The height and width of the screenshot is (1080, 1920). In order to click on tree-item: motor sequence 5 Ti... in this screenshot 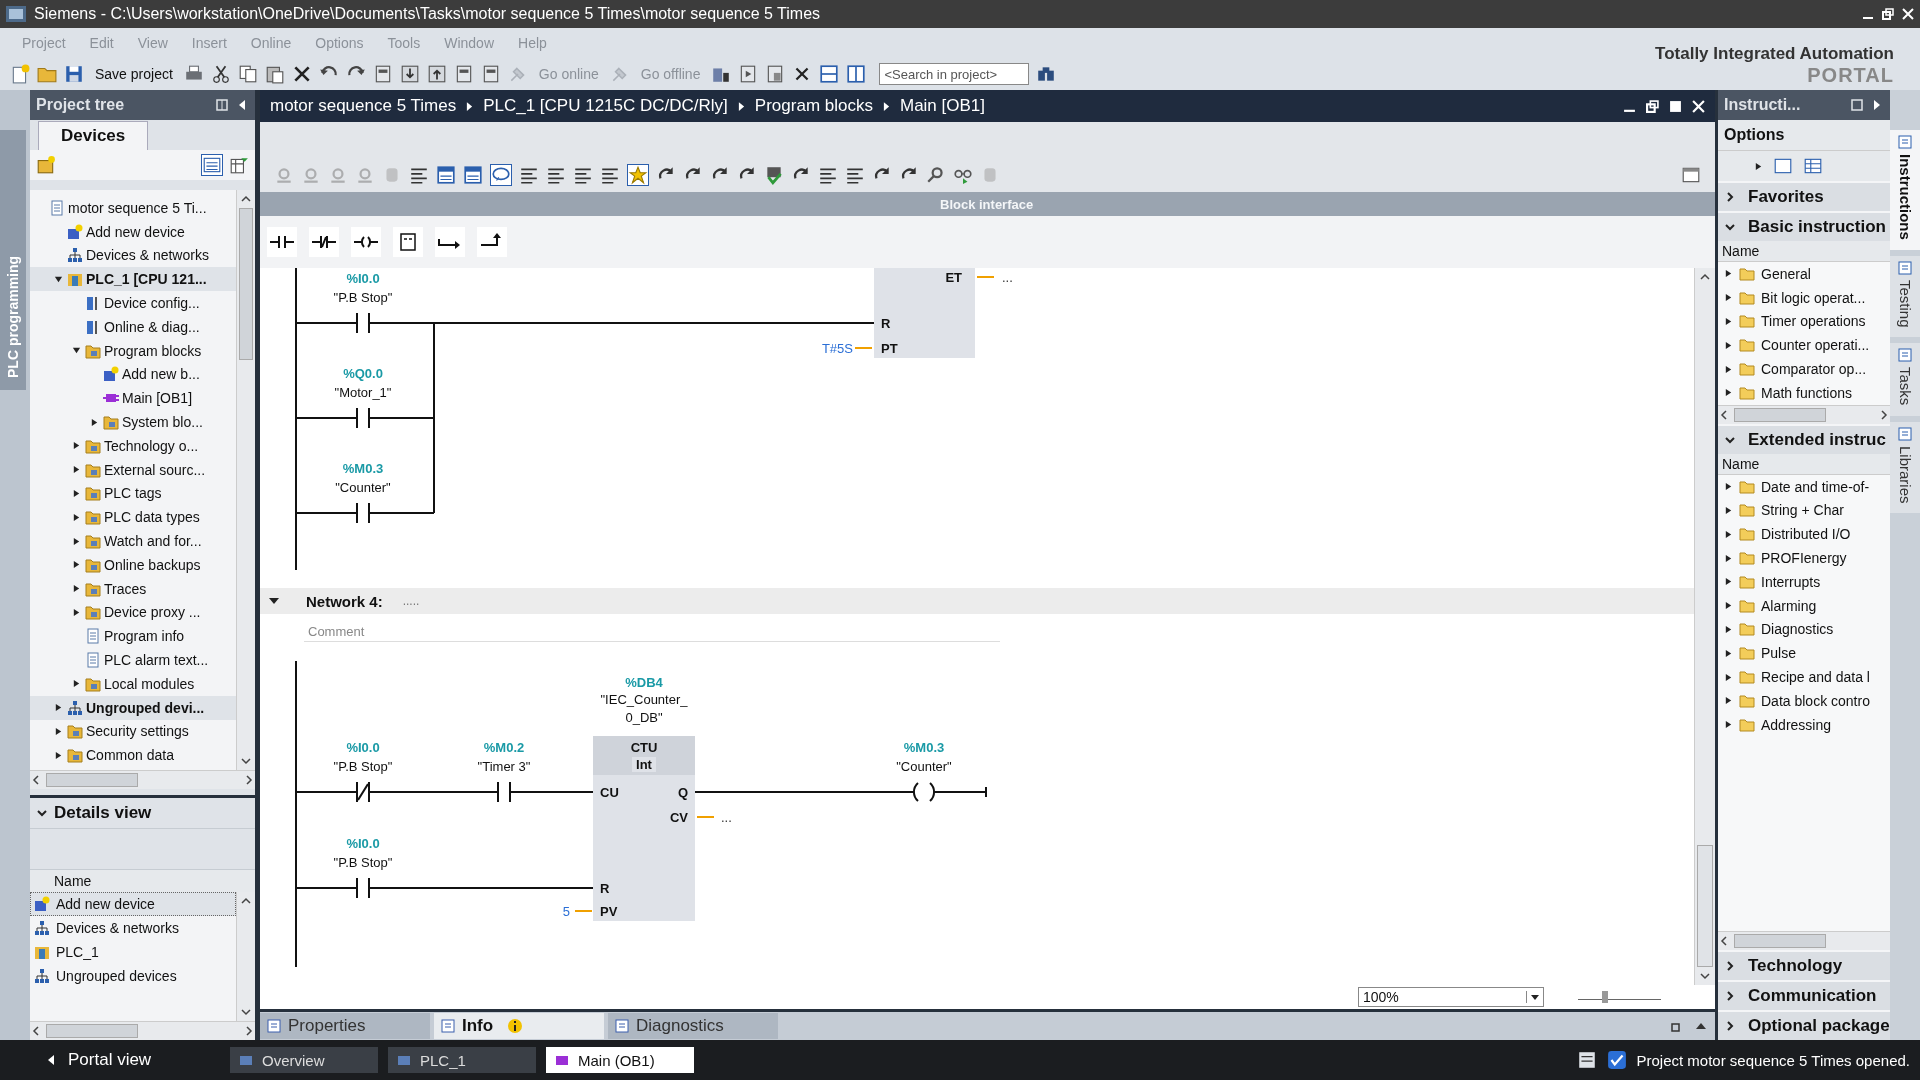, I will do `click(137, 207)`.